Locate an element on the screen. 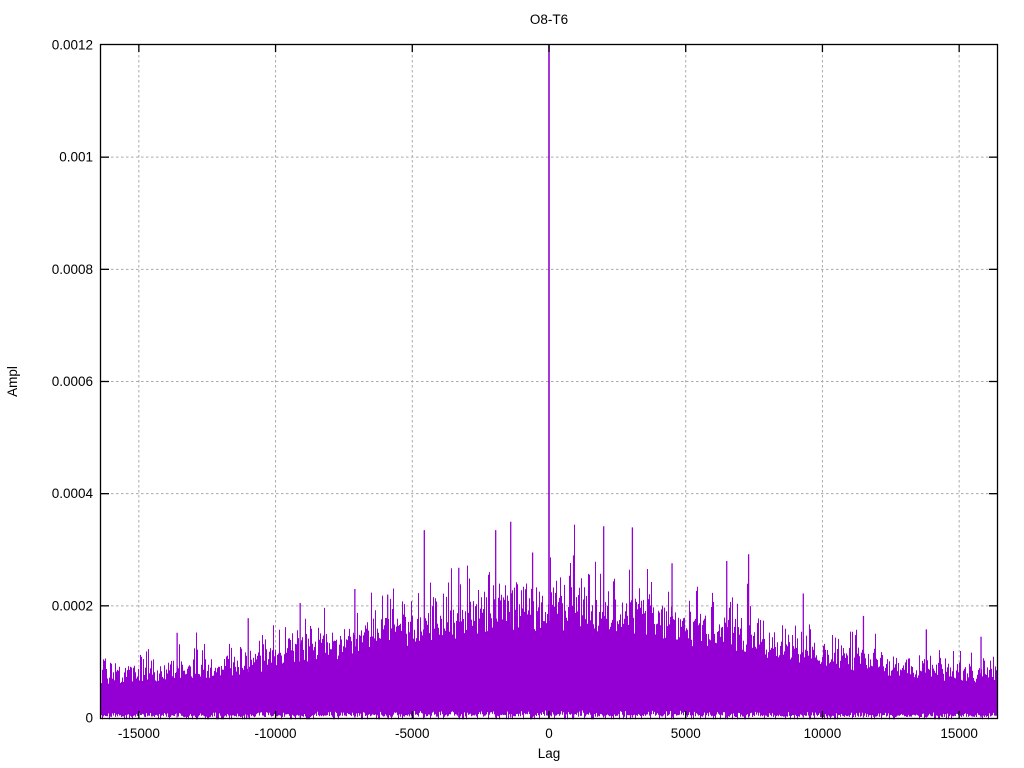  y-tick-label: 0.0006 is located at coordinates (72, 381).